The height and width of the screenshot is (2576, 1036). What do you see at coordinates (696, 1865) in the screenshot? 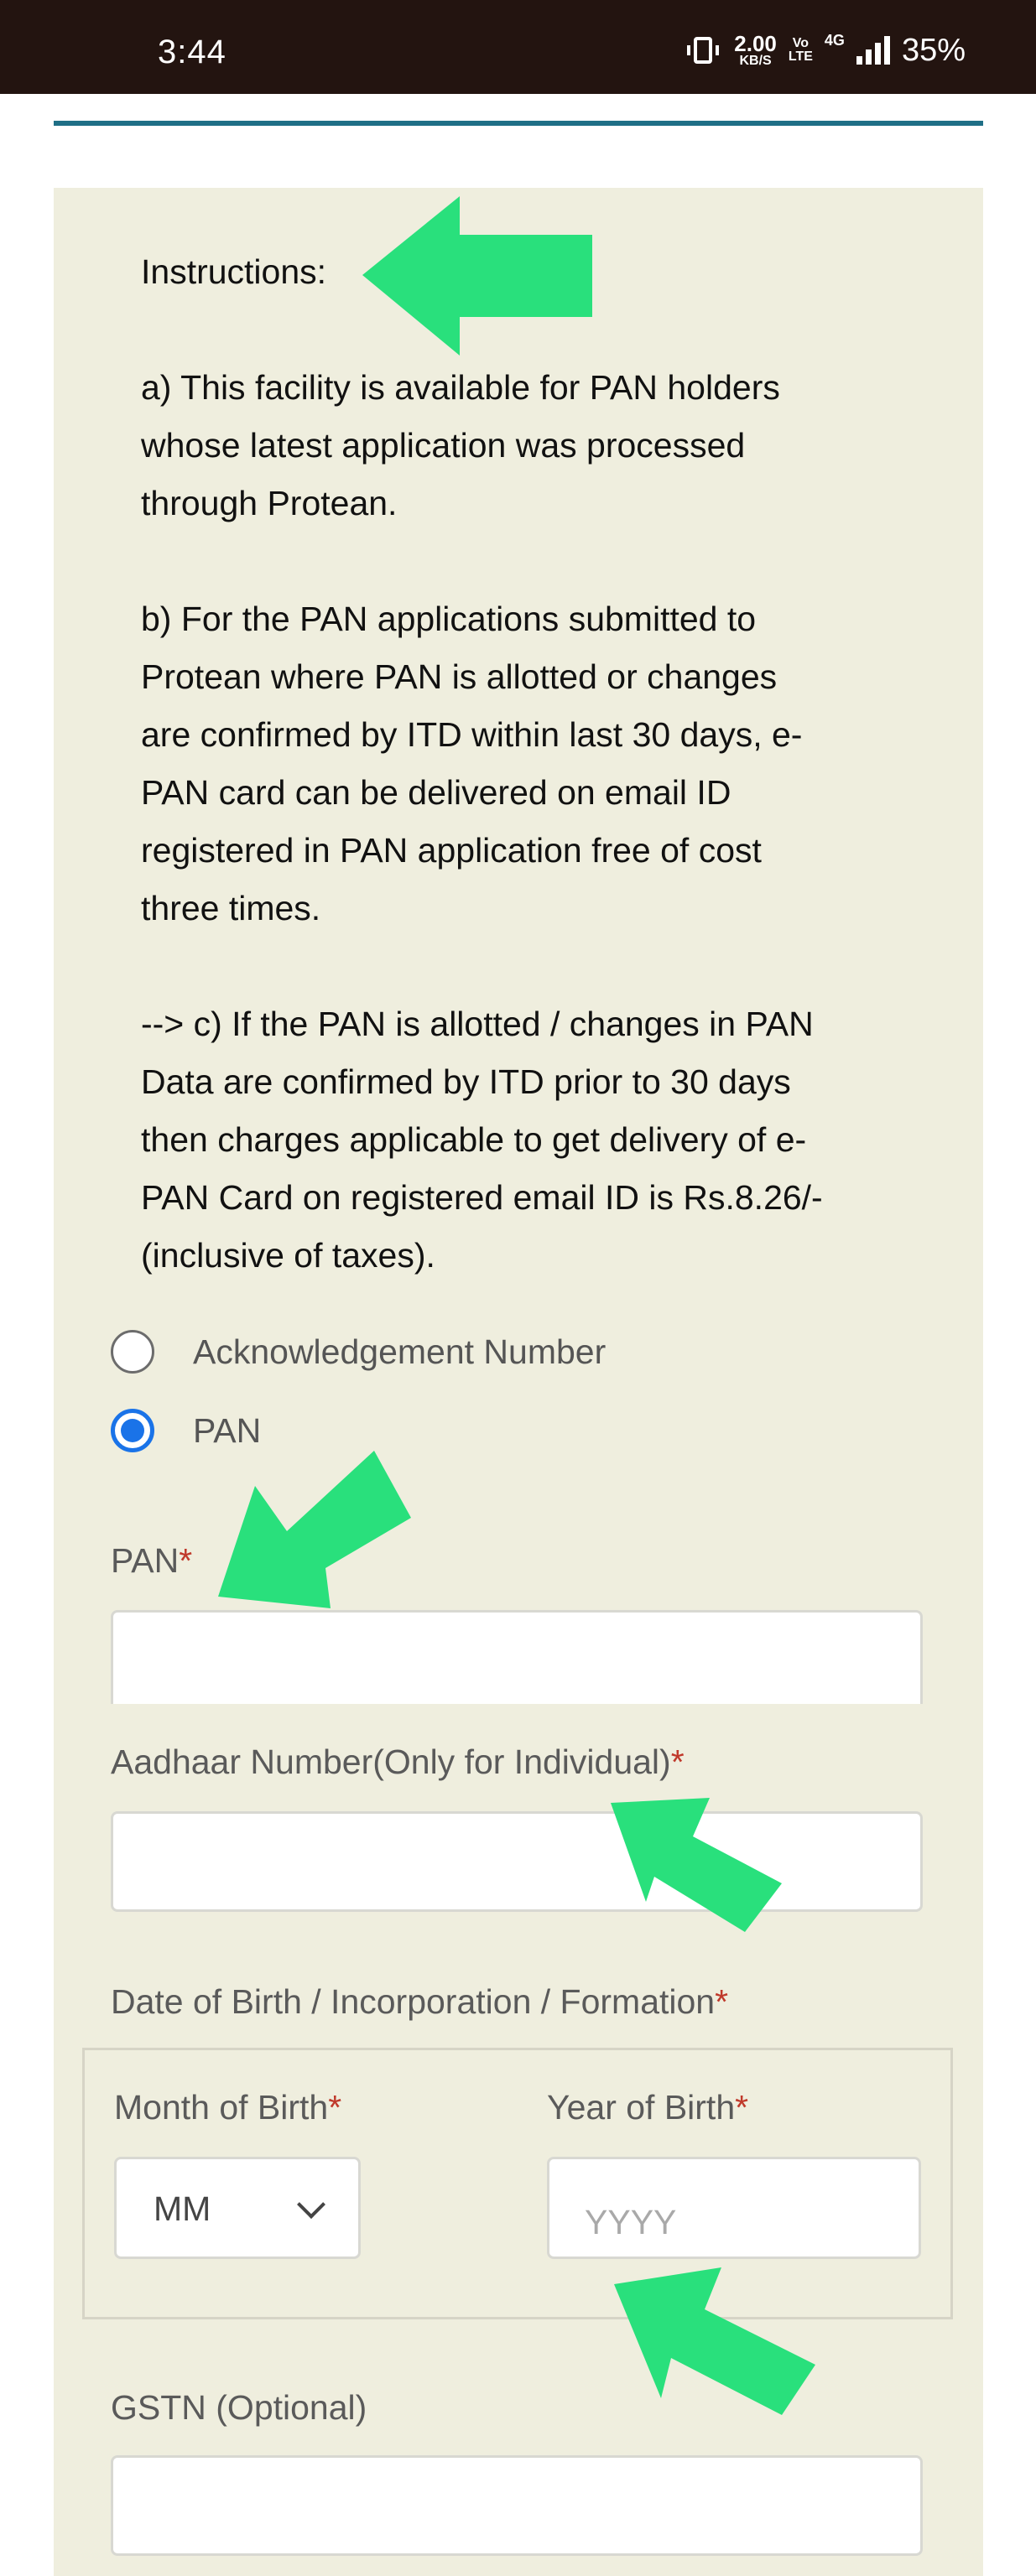
I see `arrow-annotation-aadhaar` at bounding box center [696, 1865].